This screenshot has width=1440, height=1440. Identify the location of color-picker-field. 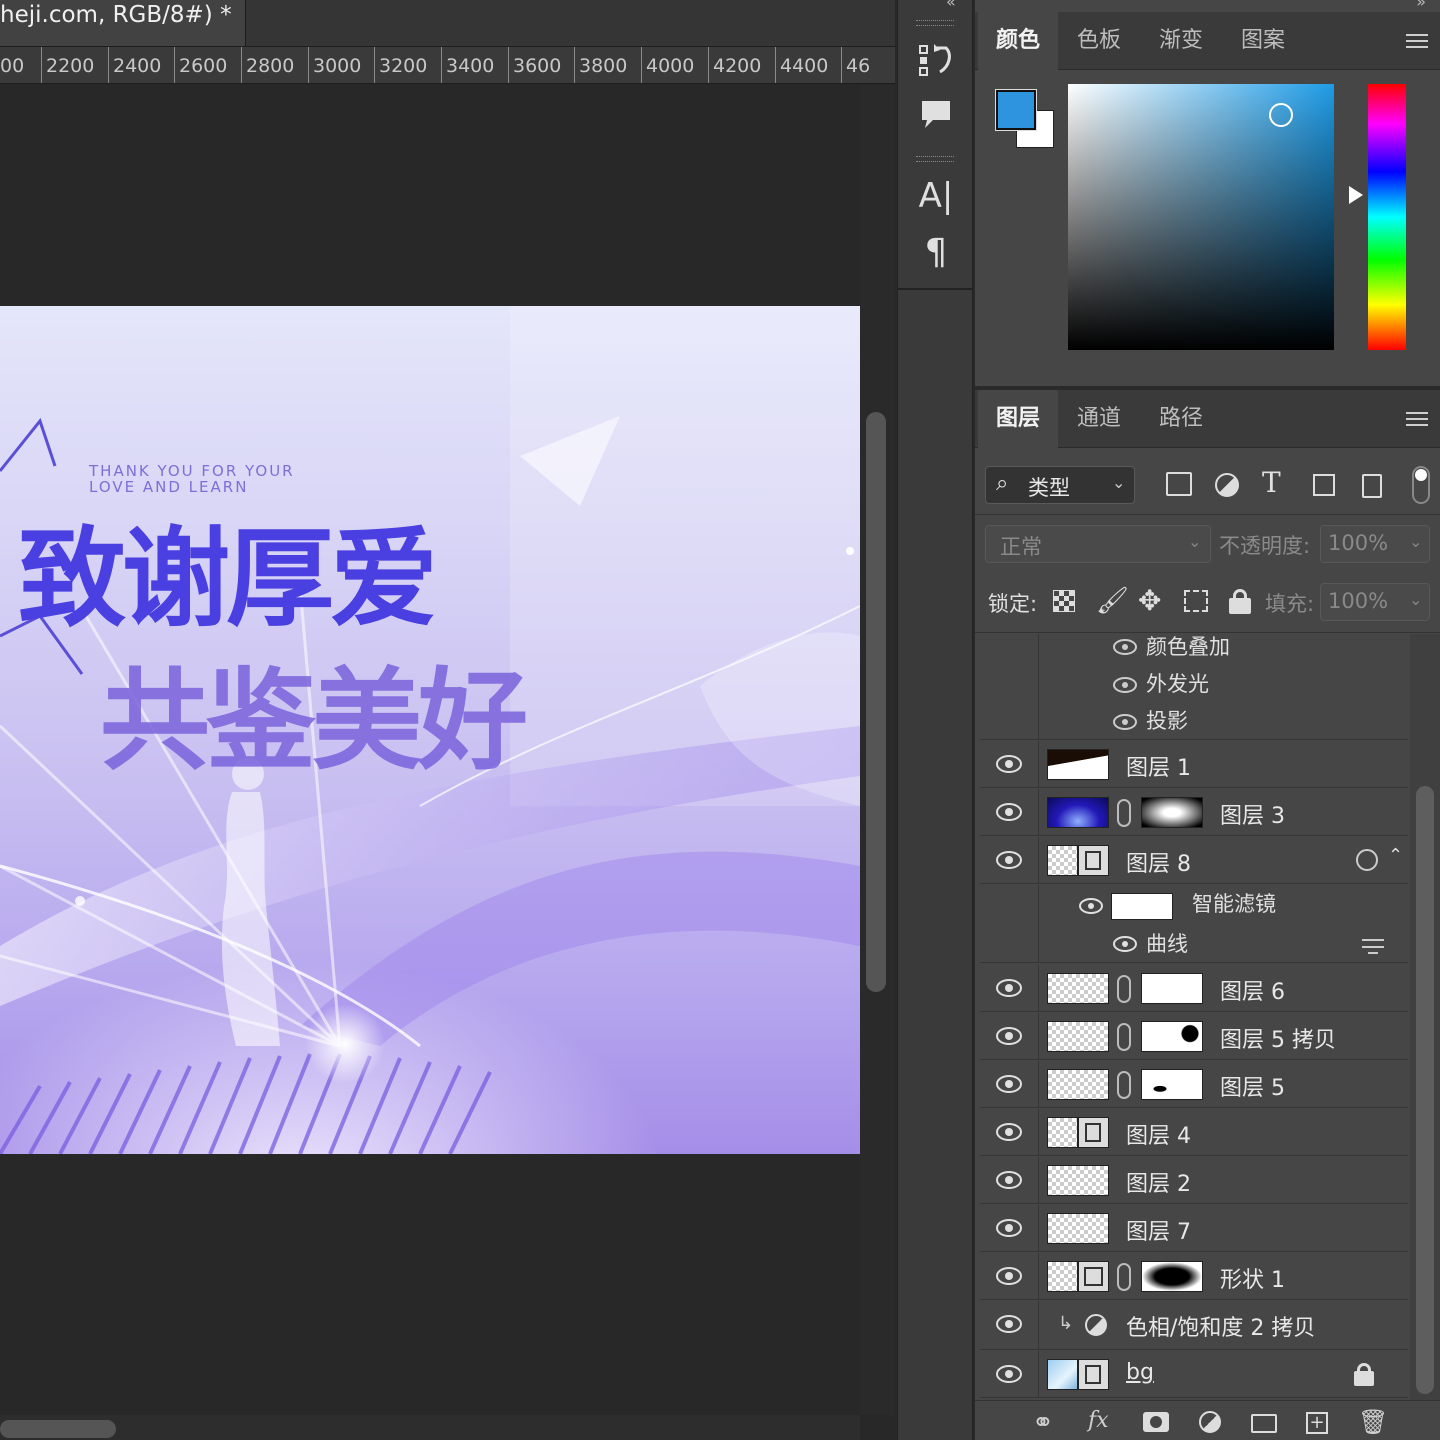
(1201, 217).